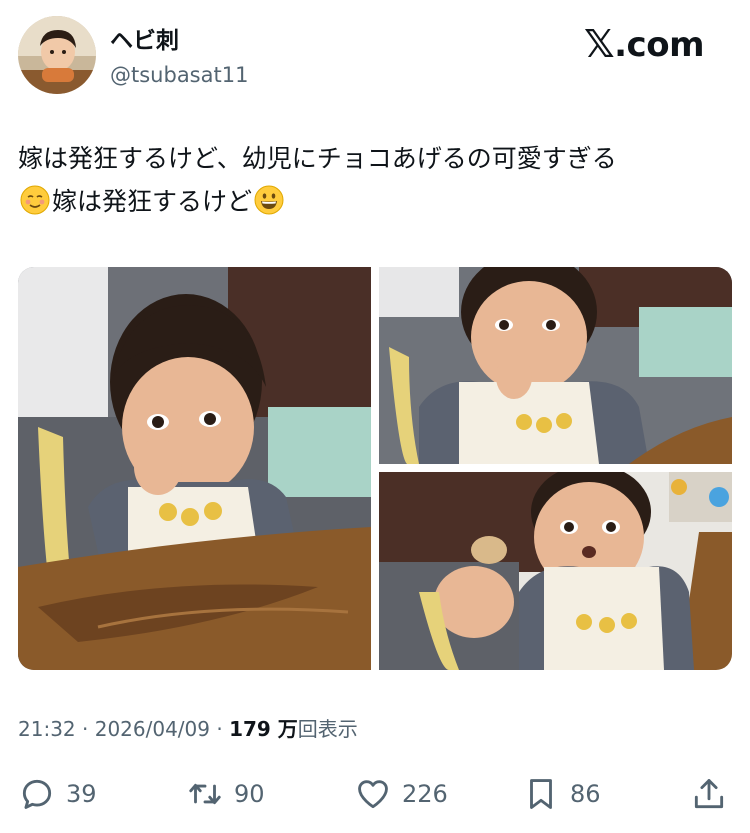  What do you see at coordinates (205, 794) in the screenshot?
I see `retweet-icon` at bounding box center [205, 794].